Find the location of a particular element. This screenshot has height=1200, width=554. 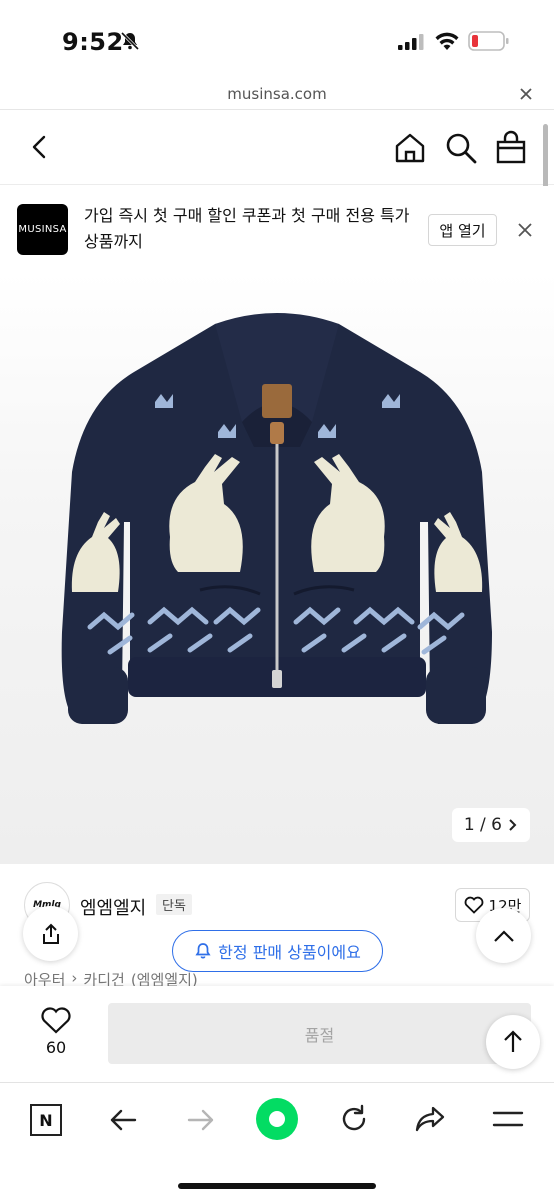

limited-sale-text: 한정 판매 상품이에요 is located at coordinates (289, 952).